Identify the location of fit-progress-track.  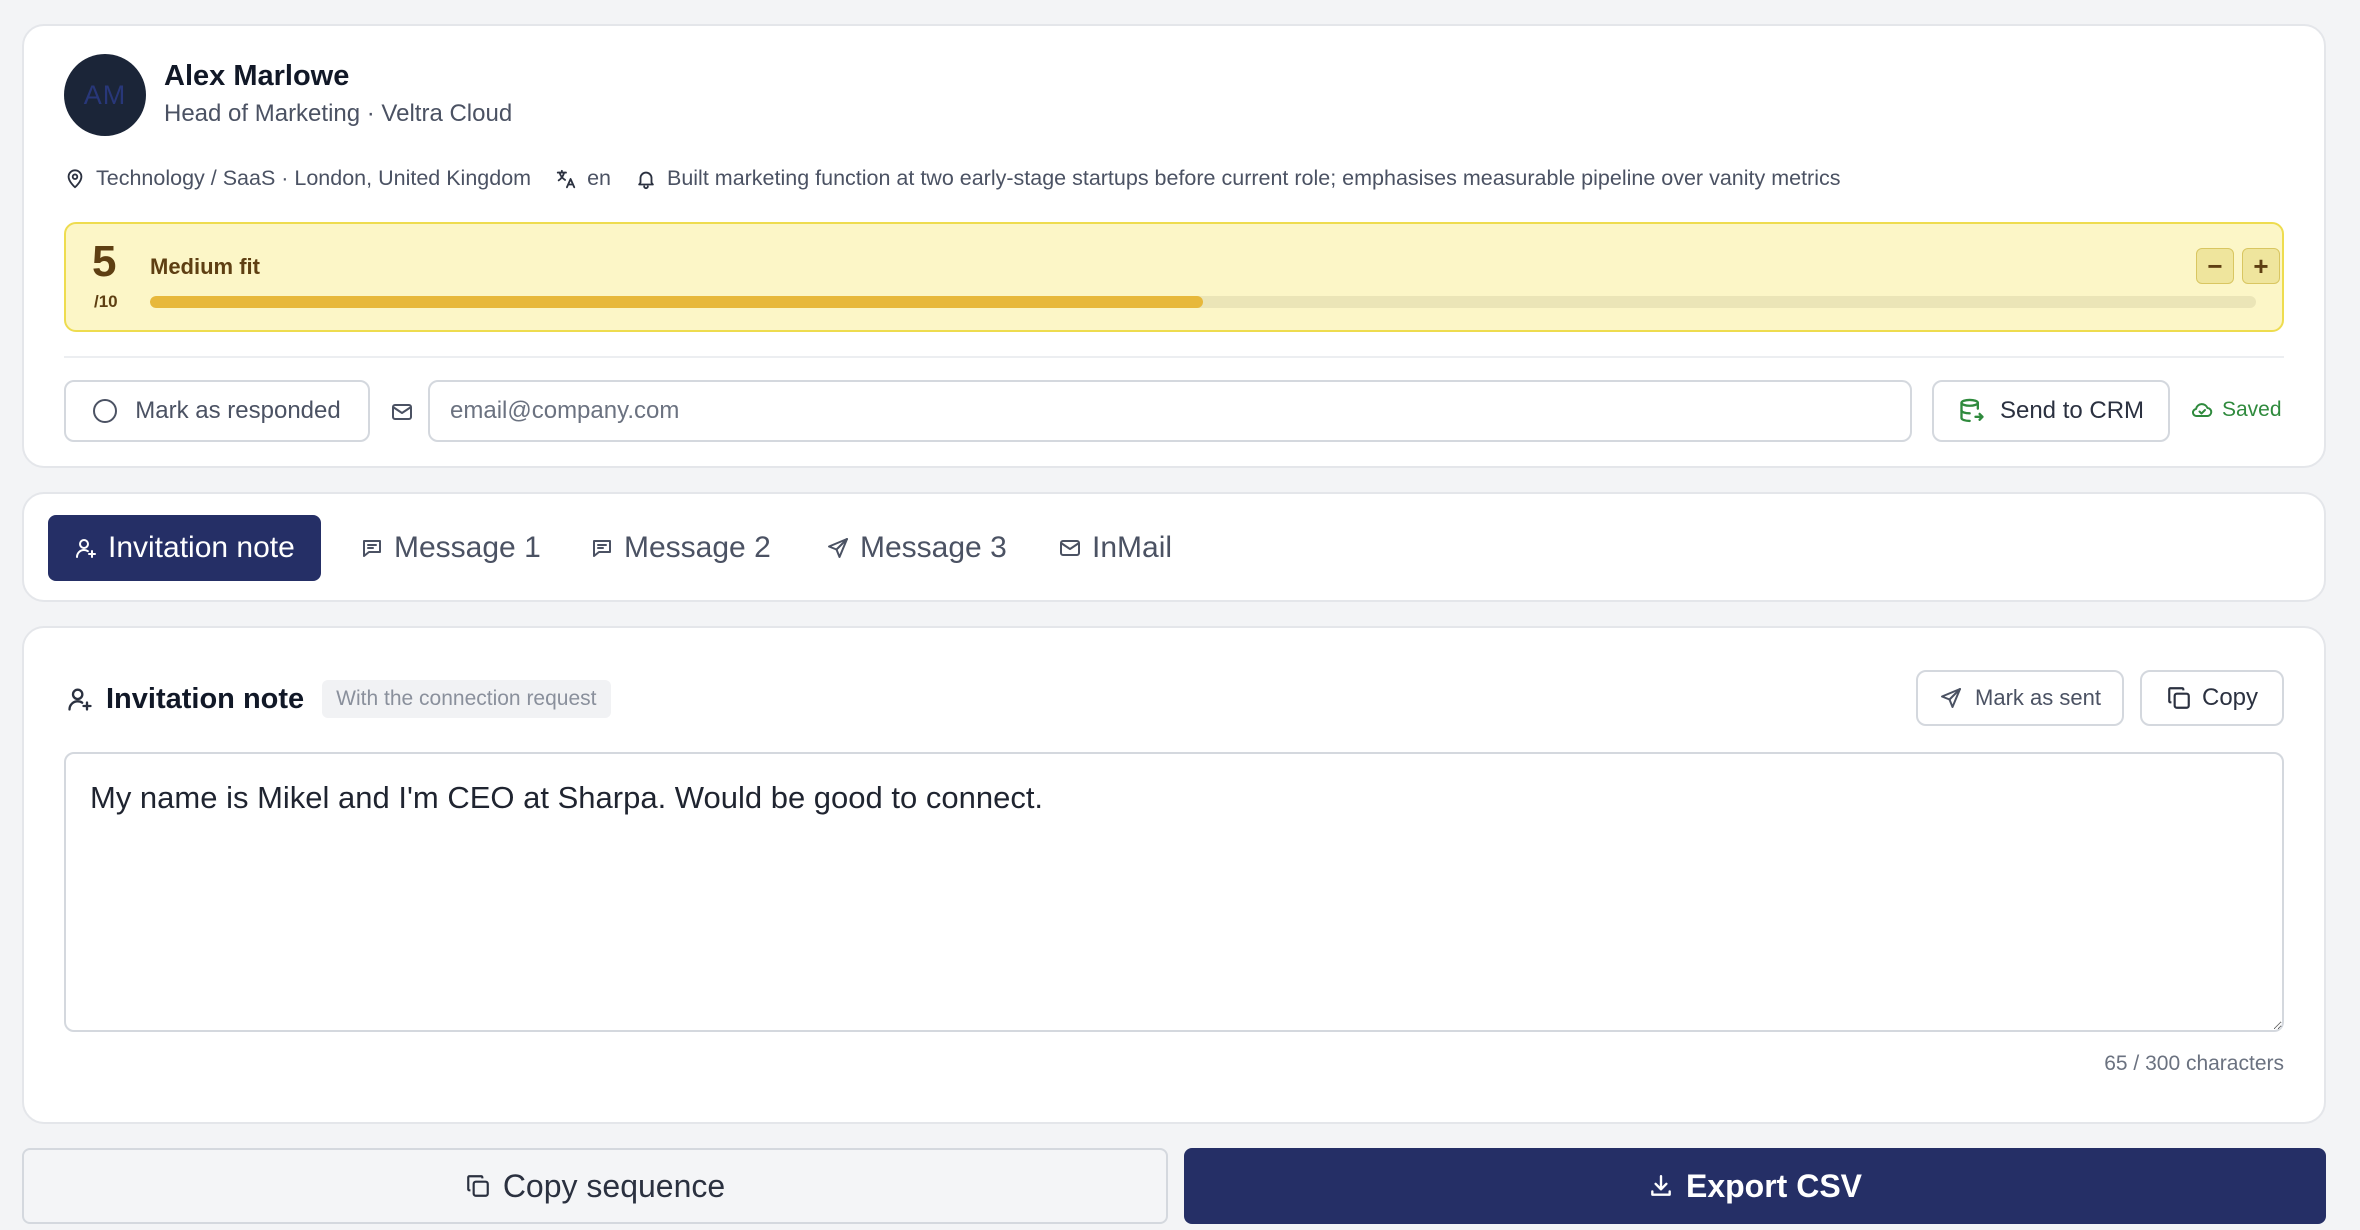
(1203, 302).